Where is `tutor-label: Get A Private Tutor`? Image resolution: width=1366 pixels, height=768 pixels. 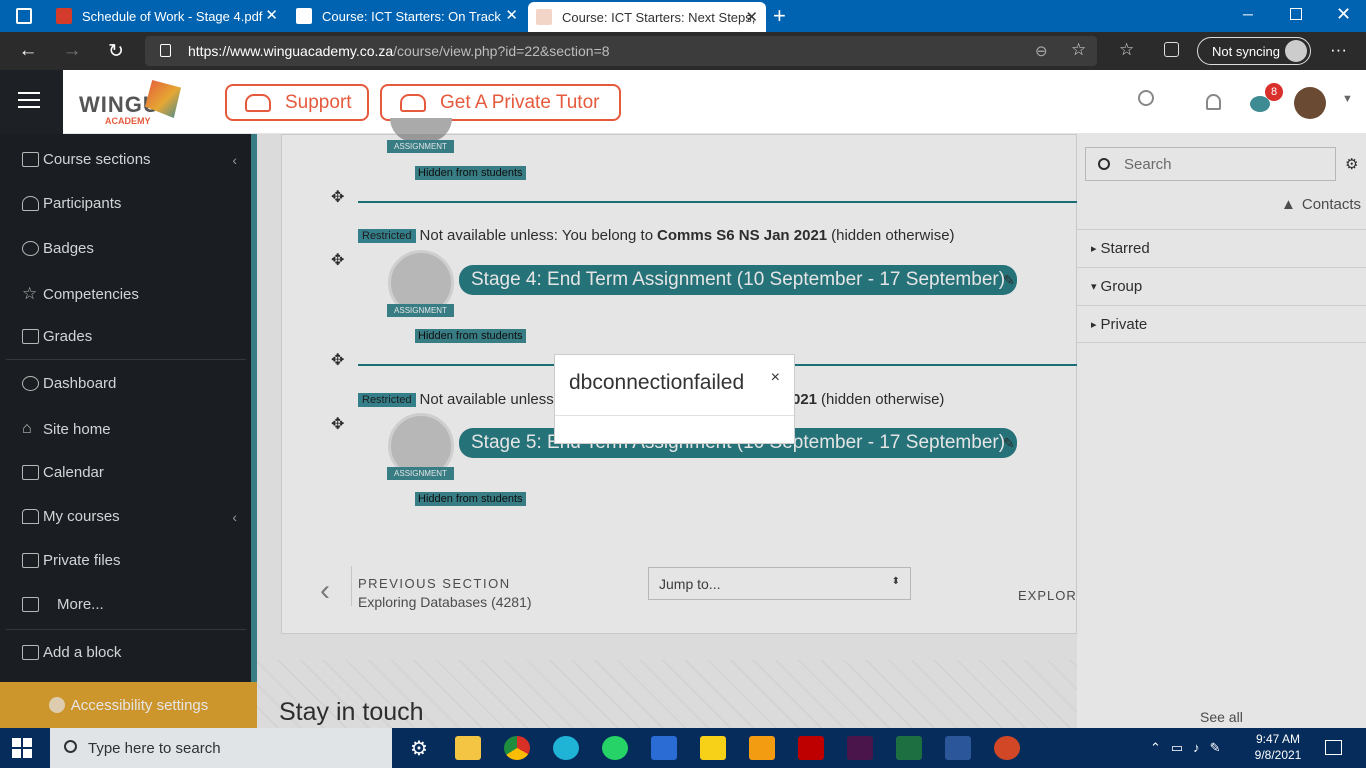 tutor-label: Get A Private Tutor is located at coordinates (520, 102).